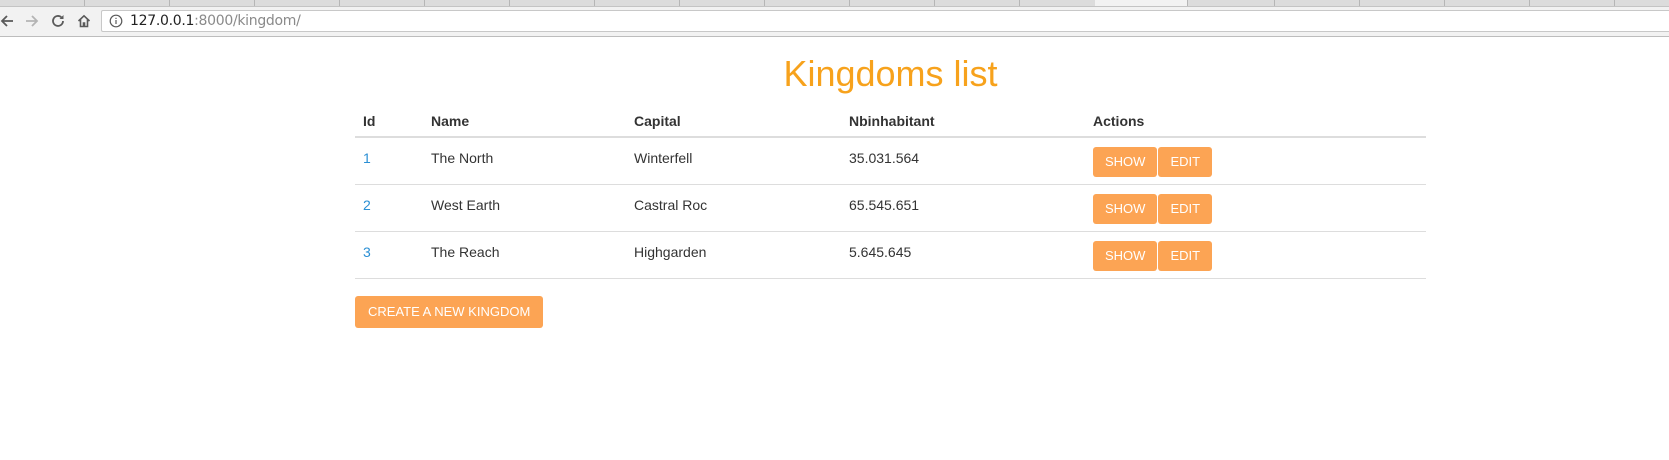 Image resolution: width=1669 pixels, height=460 pixels. What do you see at coordinates (885, 21) in the screenshot?
I see `address-bar: 127.0.0.1:8000/kingdom/` at bounding box center [885, 21].